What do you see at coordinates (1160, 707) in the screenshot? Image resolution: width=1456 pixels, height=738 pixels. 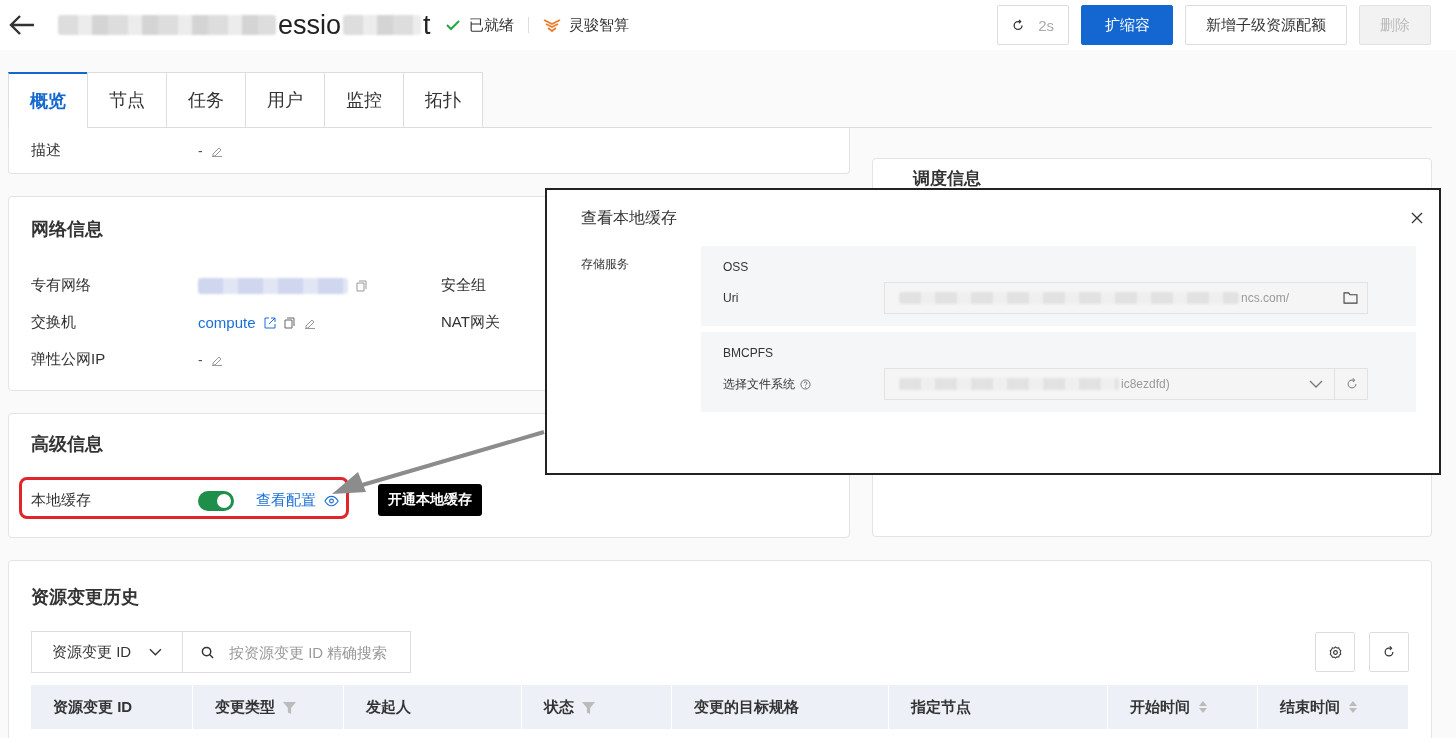 I see `column-header: 开始时间` at bounding box center [1160, 707].